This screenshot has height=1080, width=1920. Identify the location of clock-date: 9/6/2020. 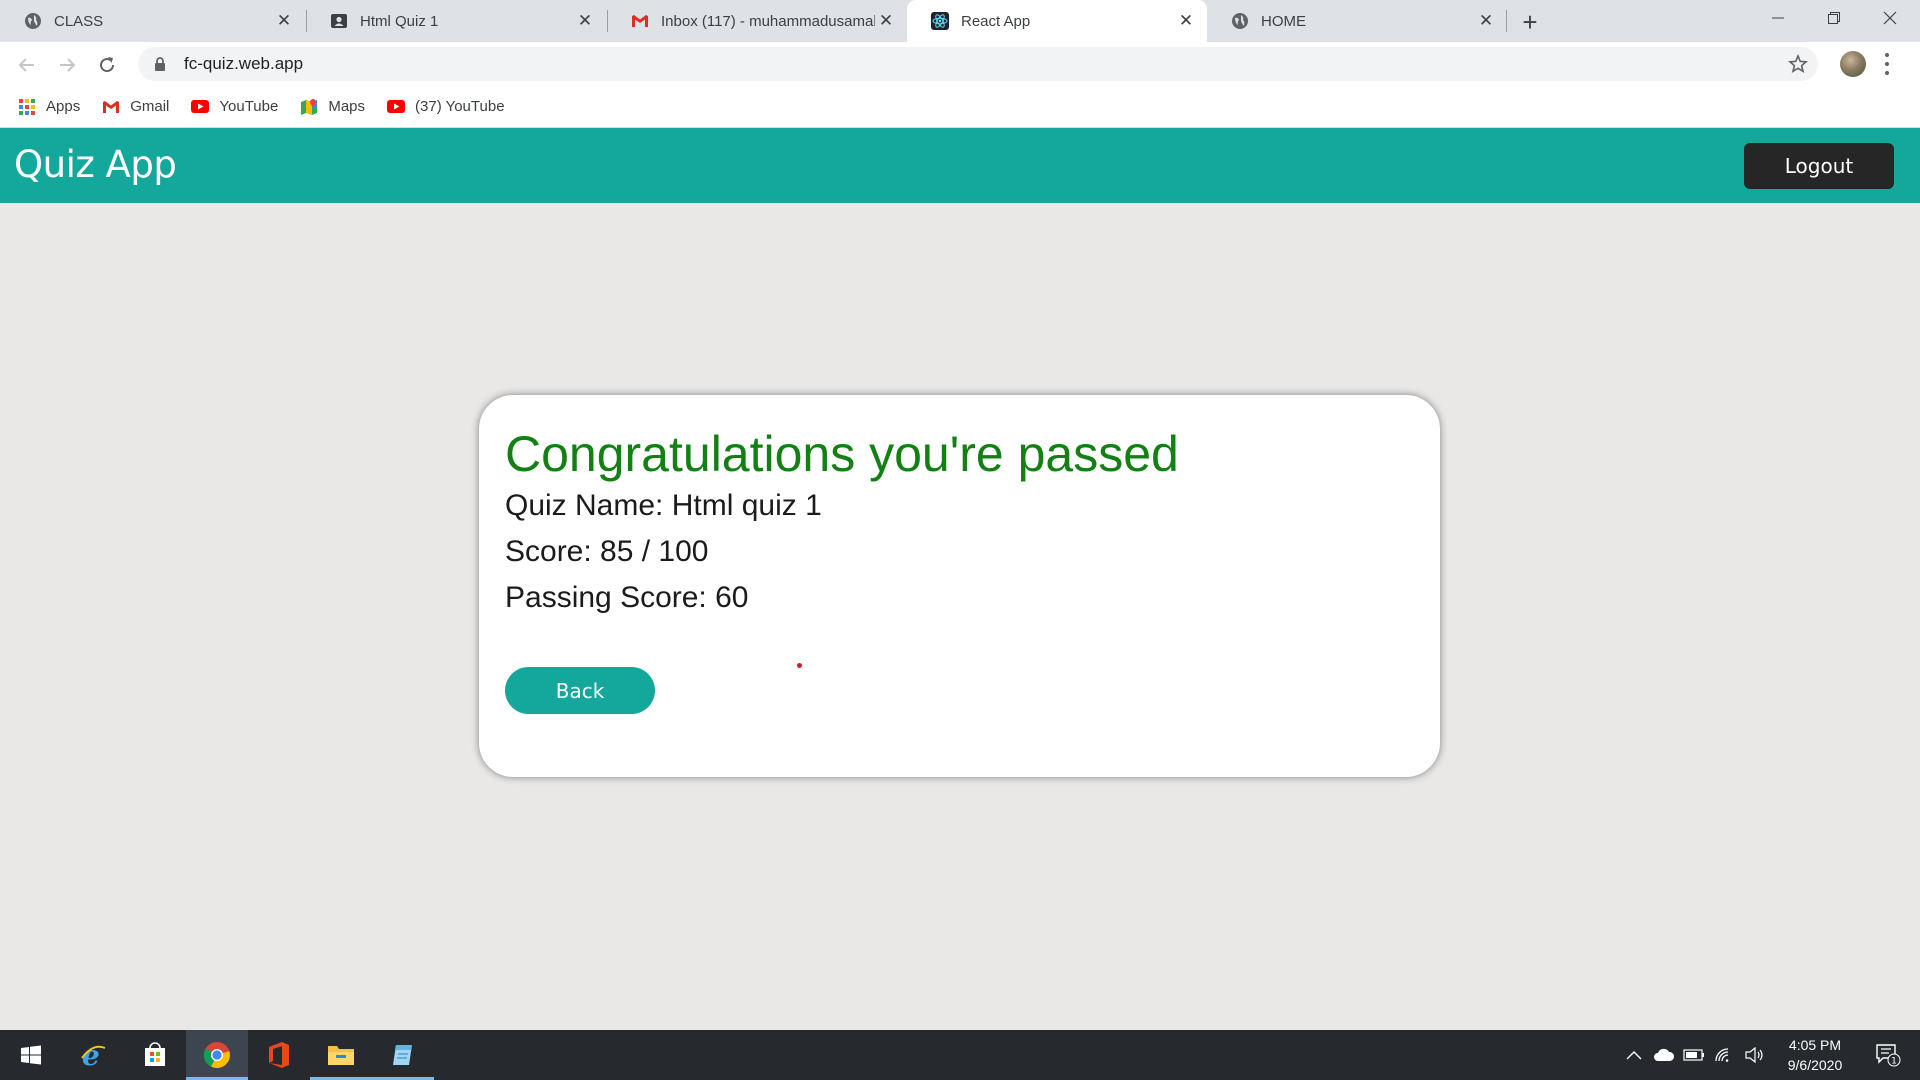
(1815, 1065).